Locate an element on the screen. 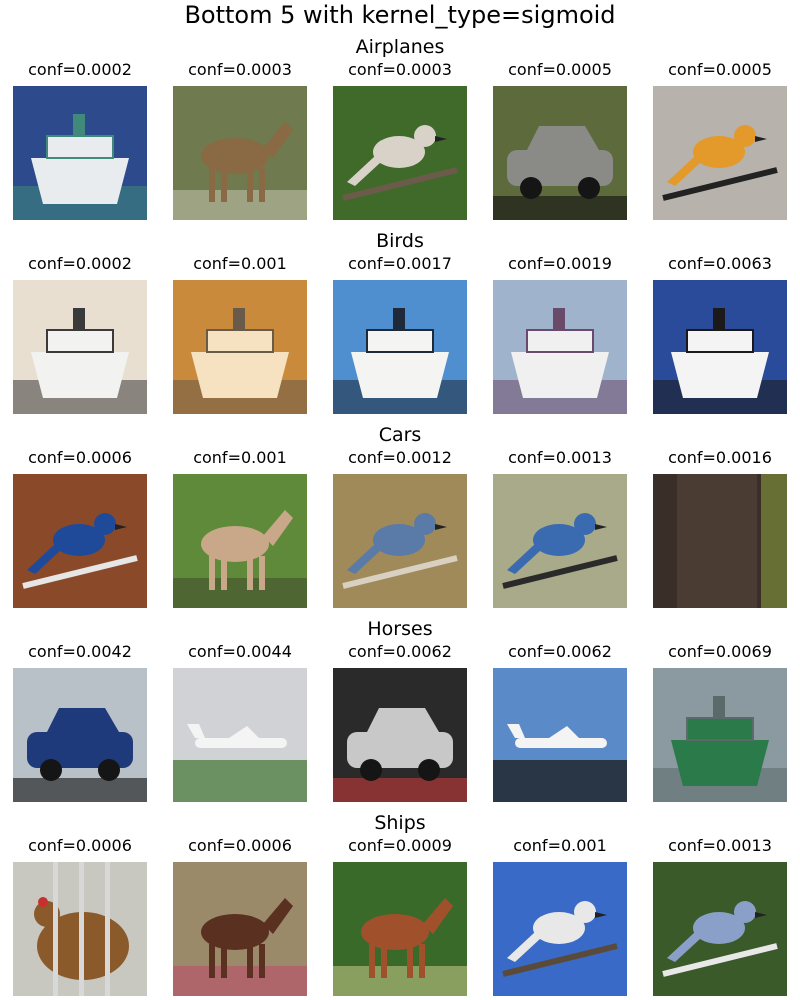  row-title: Ships is located at coordinates (400, 823).